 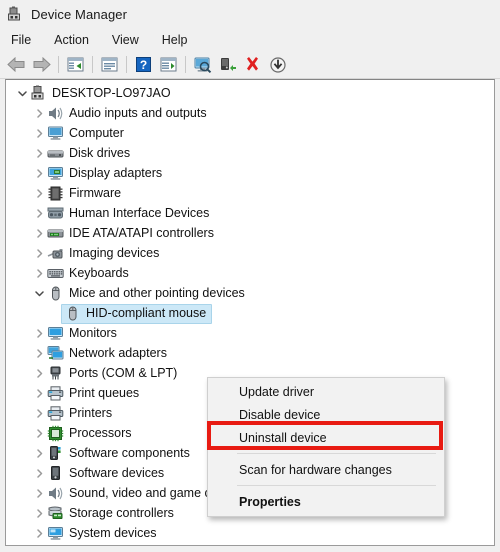 I want to click on tree-item: System devices, so click(x=250, y=533).